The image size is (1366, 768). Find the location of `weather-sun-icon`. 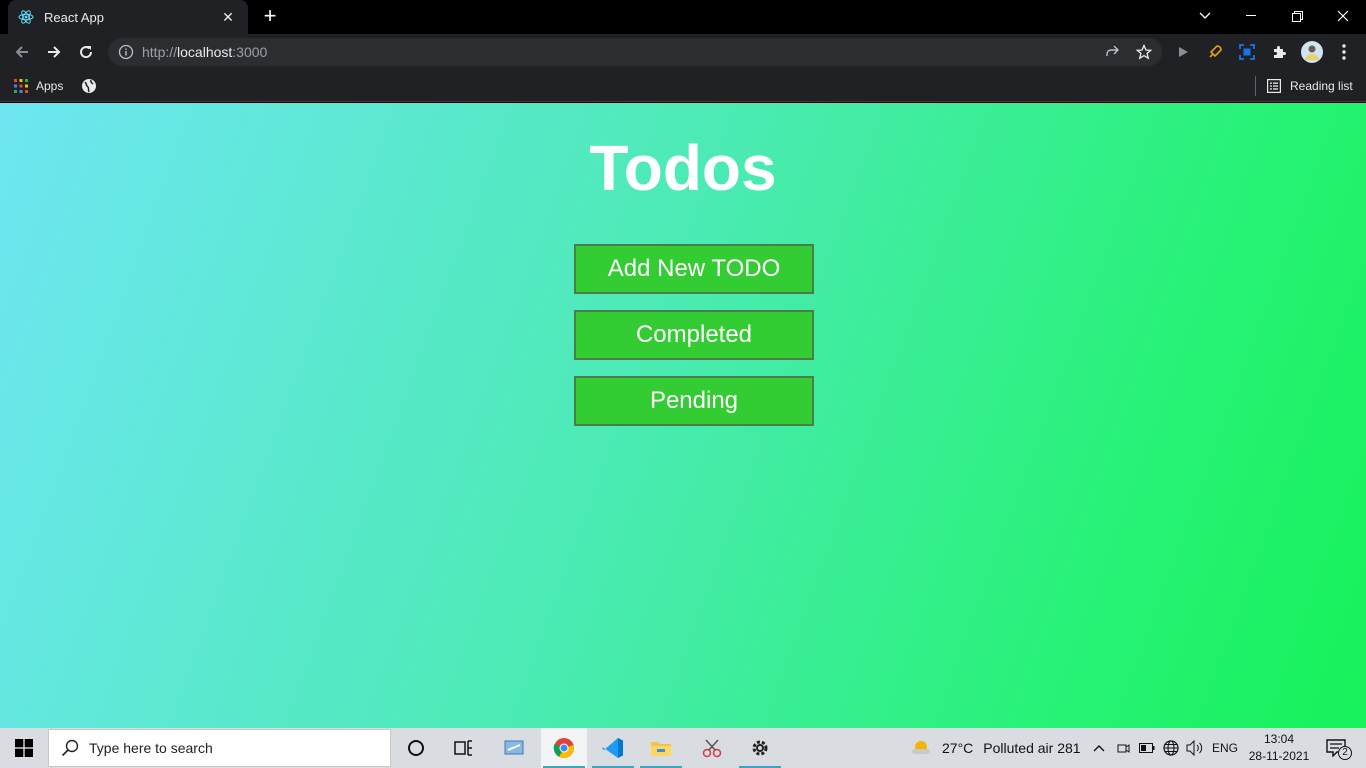

weather-sun-icon is located at coordinates (921, 748).